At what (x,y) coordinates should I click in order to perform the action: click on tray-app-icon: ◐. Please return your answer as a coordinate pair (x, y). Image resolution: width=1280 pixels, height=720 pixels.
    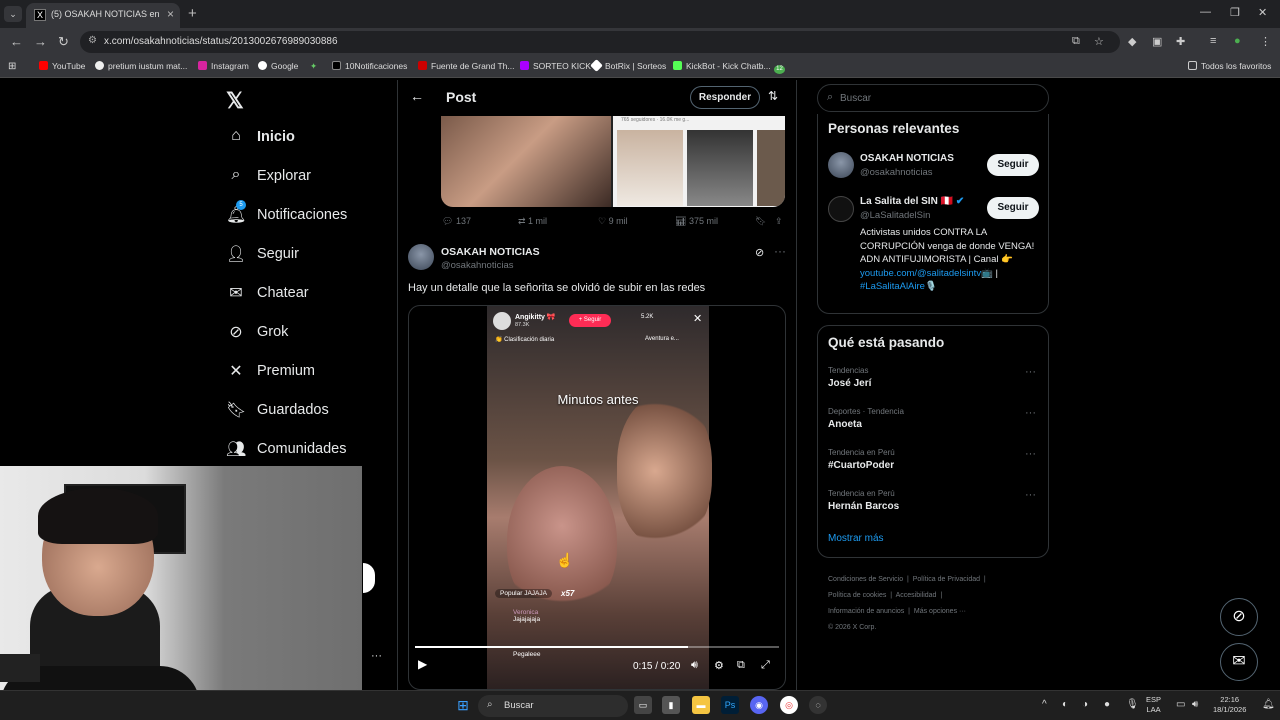
    Looking at the image, I should click on (1065, 704).